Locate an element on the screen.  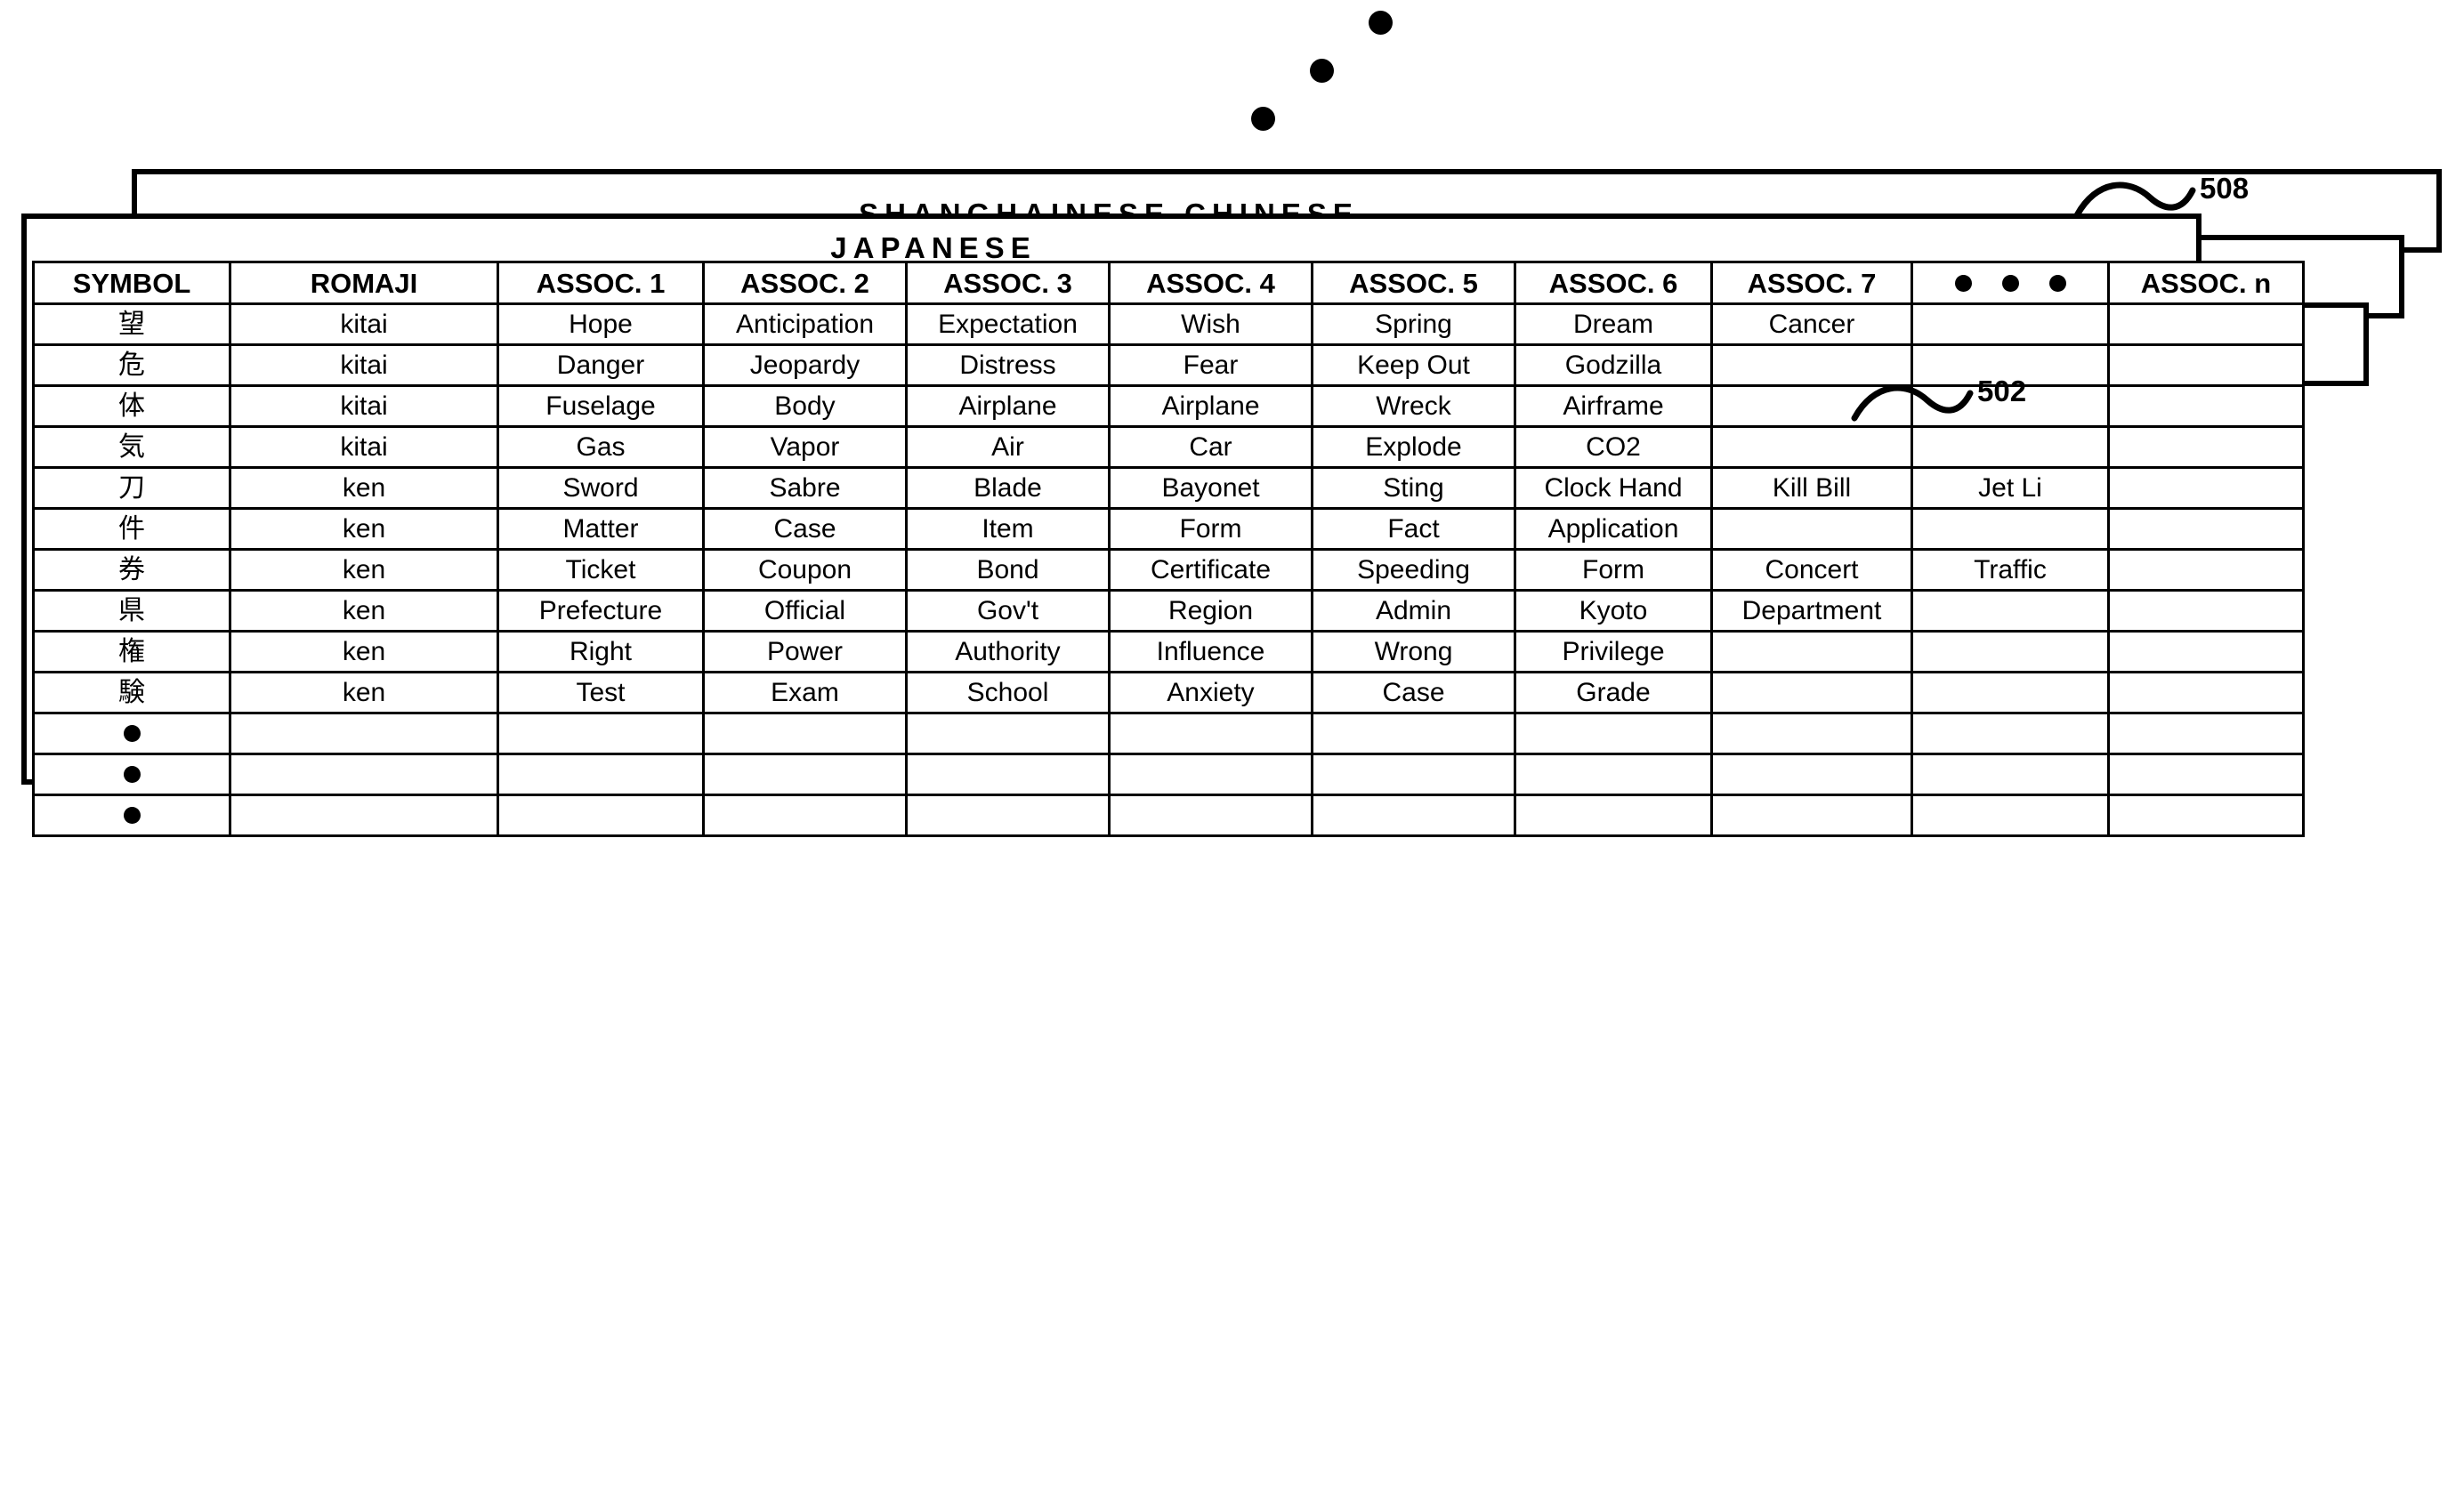
cell-assoc-4: Fear is located at coordinates (1210, 365).